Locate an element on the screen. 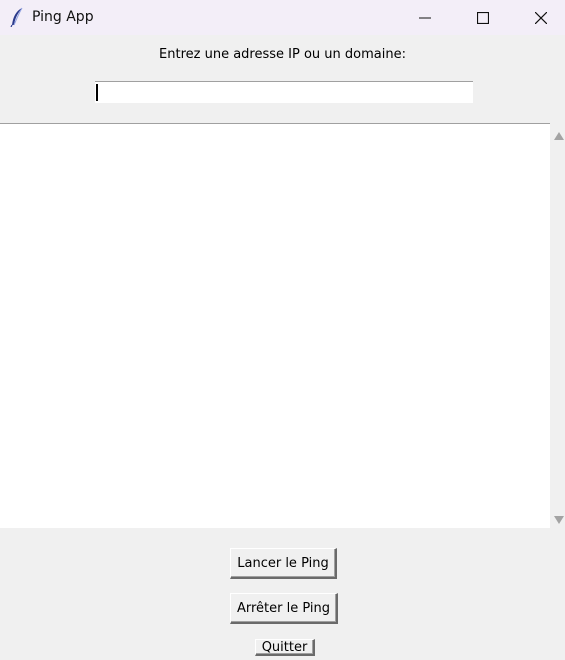 This screenshot has width=565, height=660. window-title: Ping App is located at coordinates (63, 17).